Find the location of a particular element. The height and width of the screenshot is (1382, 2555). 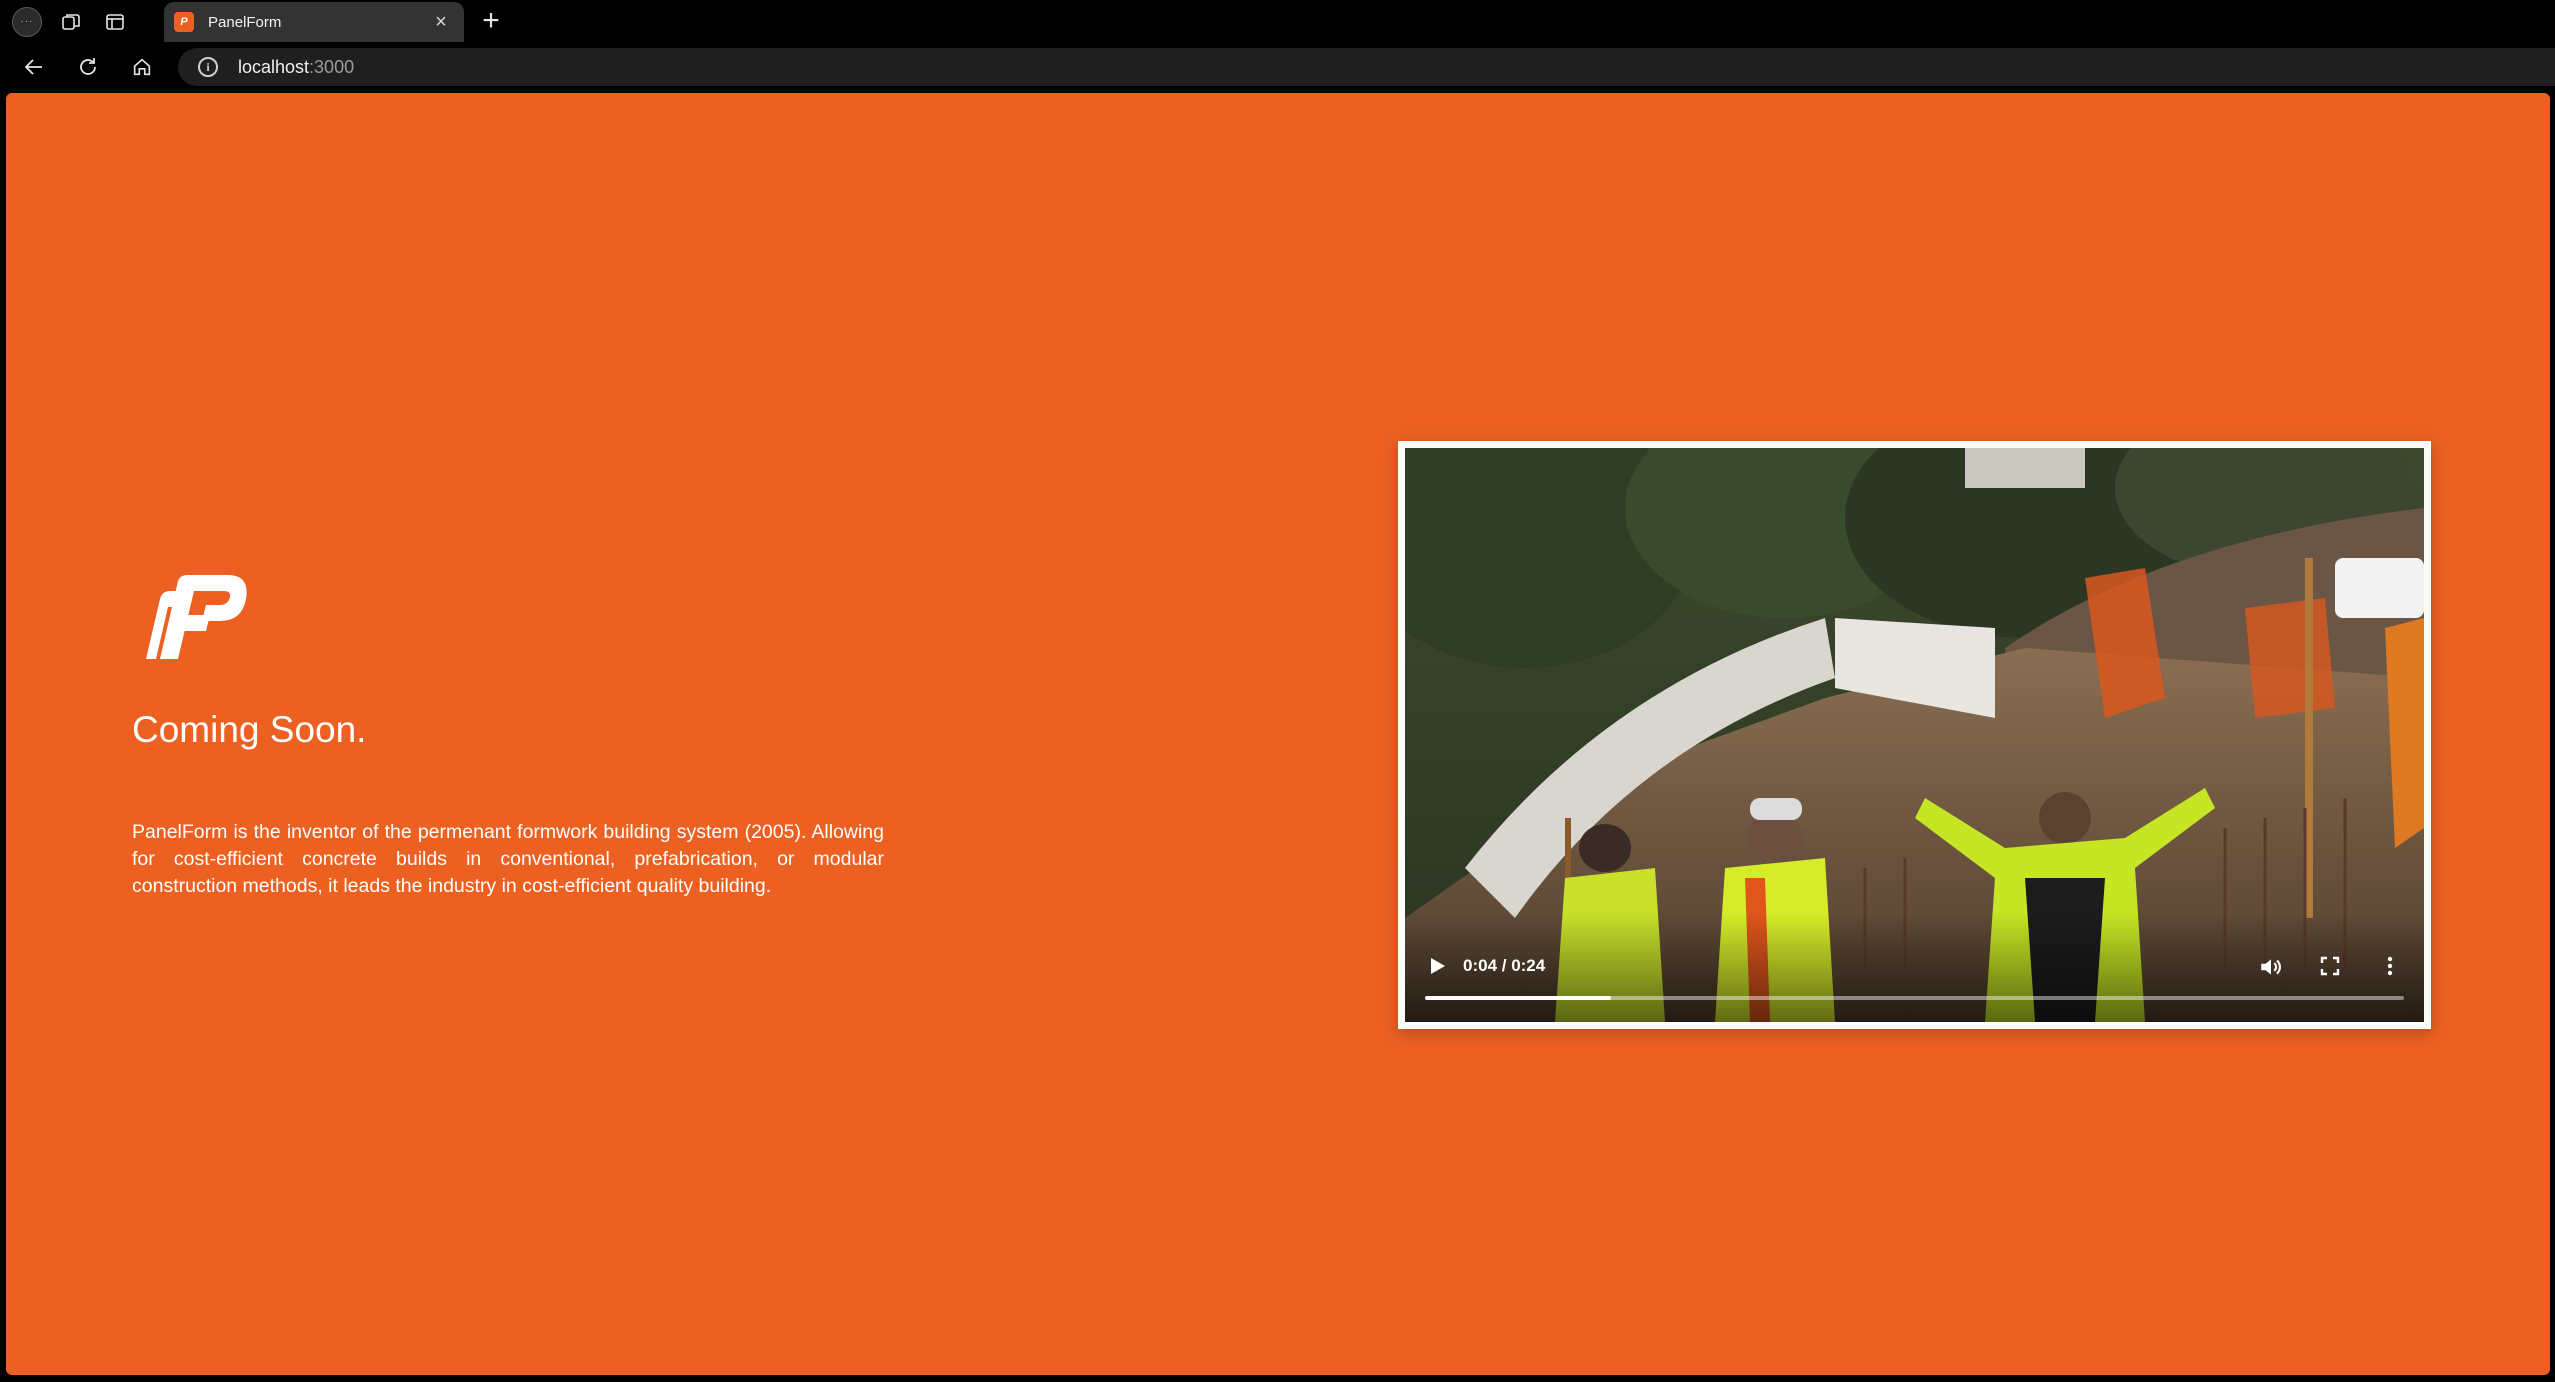

workspaces-icon is located at coordinates (71, 21).